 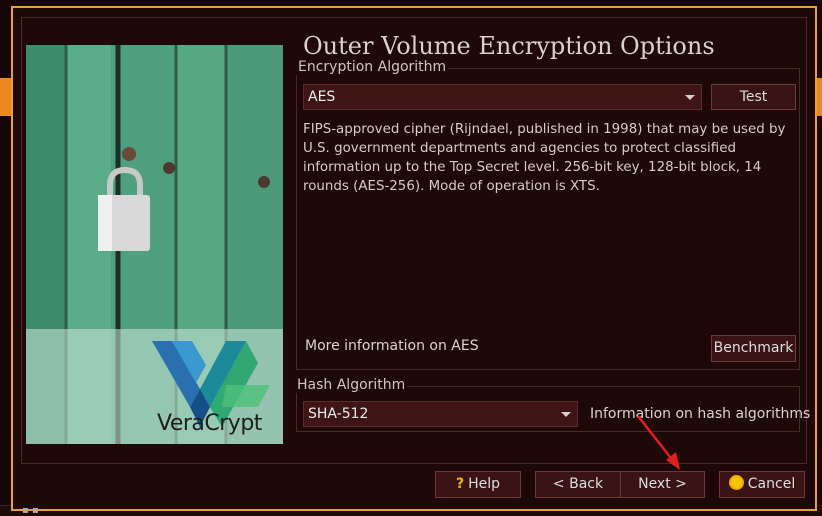 What do you see at coordinates (484, 484) in the screenshot?
I see `help-button-label: Help` at bounding box center [484, 484].